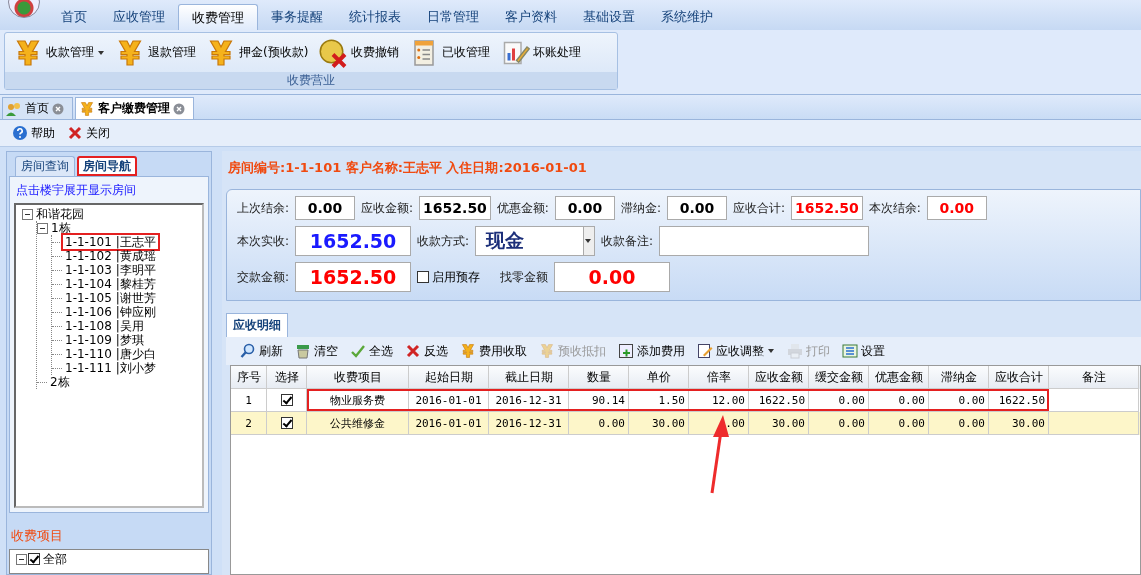 Image resolution: width=1141 pixels, height=575 pixels. Describe the element at coordinates (626, 351) in the screenshot. I see `add-icon` at that location.